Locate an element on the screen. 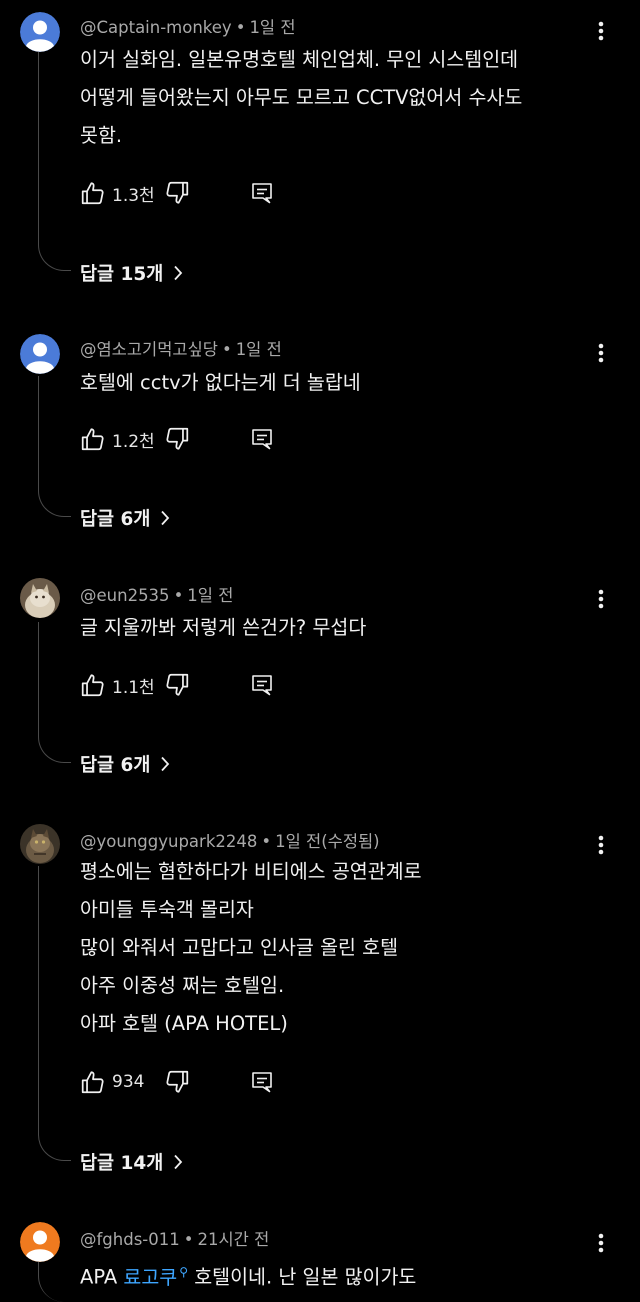 This screenshot has width=640, height=1302. search-icon: ⚲ is located at coordinates (184, 1272).